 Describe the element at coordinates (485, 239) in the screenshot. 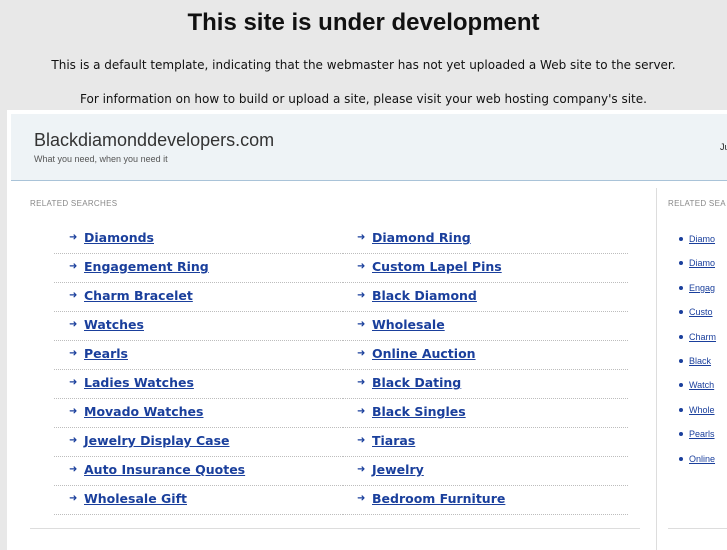

I see `related-search-row: ➜ Diamond Ring` at that location.